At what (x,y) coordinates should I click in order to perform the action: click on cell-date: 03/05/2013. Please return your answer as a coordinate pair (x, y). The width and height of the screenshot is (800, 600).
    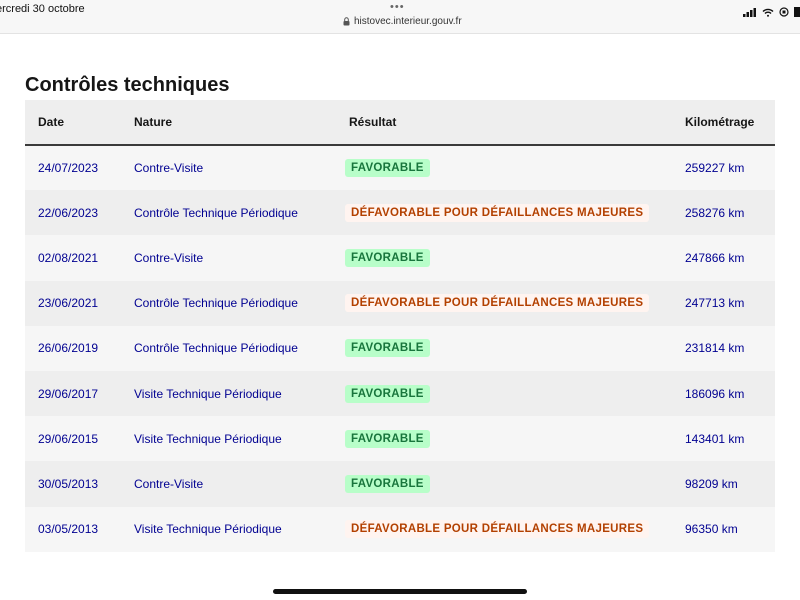
    Looking at the image, I should click on (68, 529).